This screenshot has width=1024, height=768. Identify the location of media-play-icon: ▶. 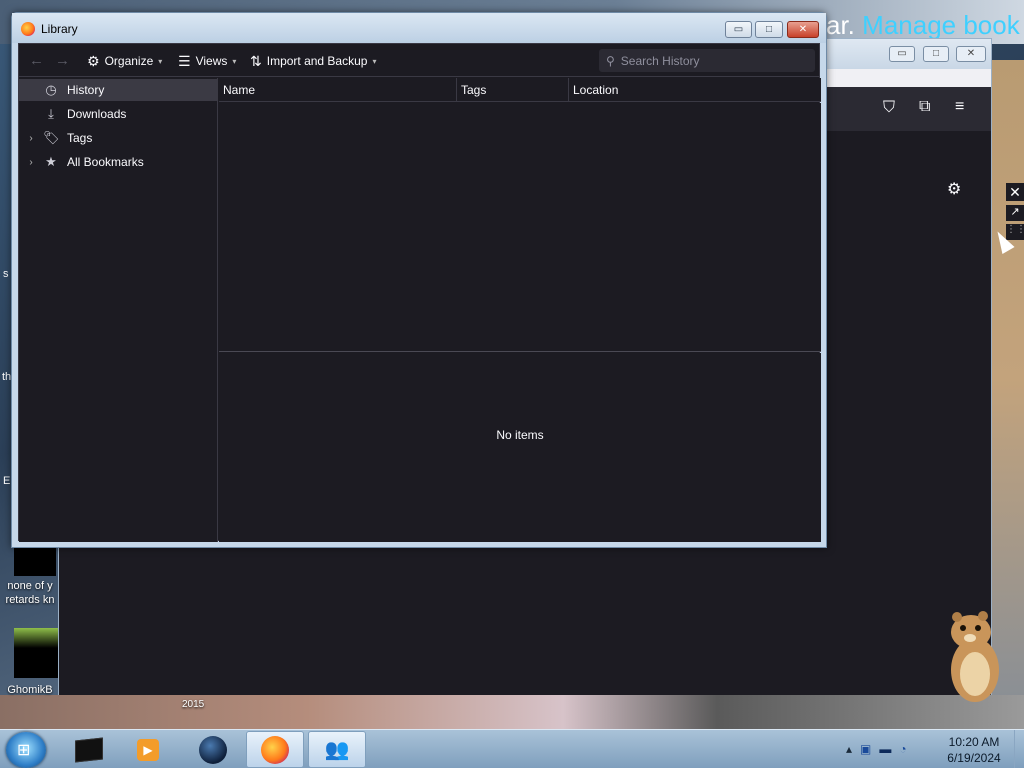
(148, 749).